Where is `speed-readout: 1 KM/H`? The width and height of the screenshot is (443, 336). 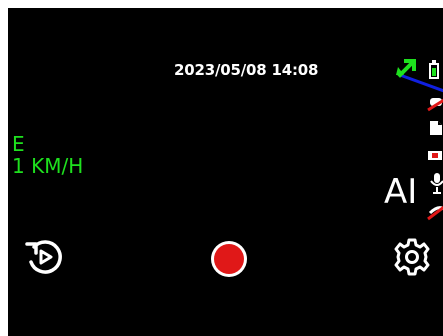
speed-readout: 1 KM/H is located at coordinates (48, 166).